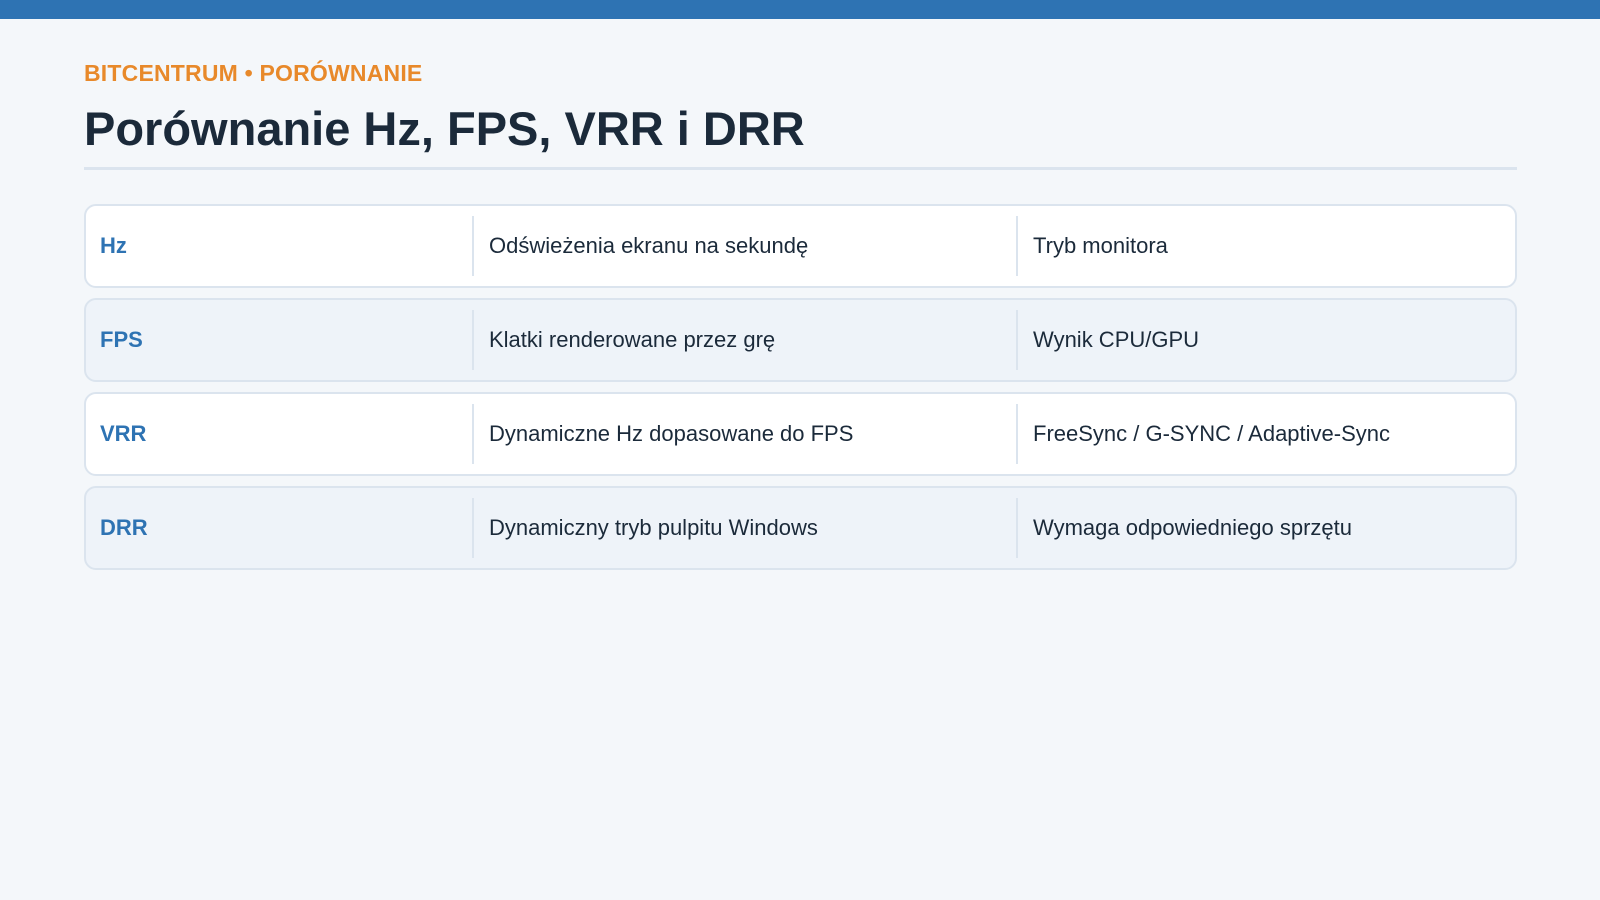 The width and height of the screenshot is (1600, 900). Describe the element at coordinates (744, 340) in the screenshot. I see `row-description: Klatki renderowane przez grę` at that location.